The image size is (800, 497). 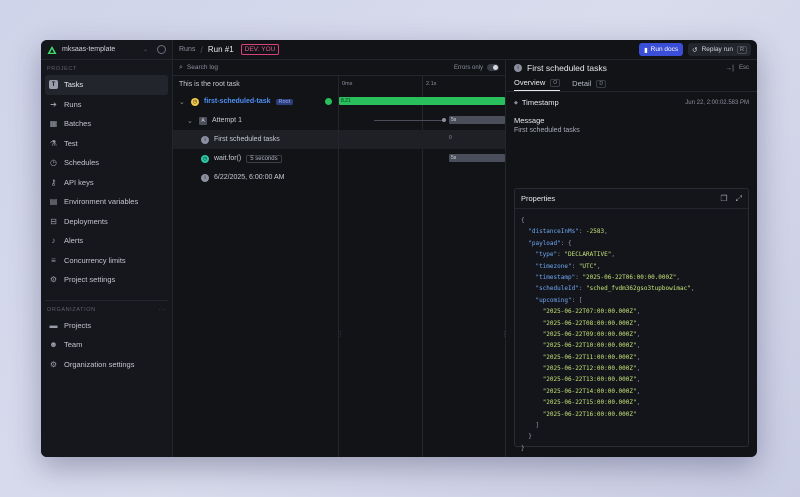 I want to click on tab-overview: Overview O, so click(x=537, y=84).